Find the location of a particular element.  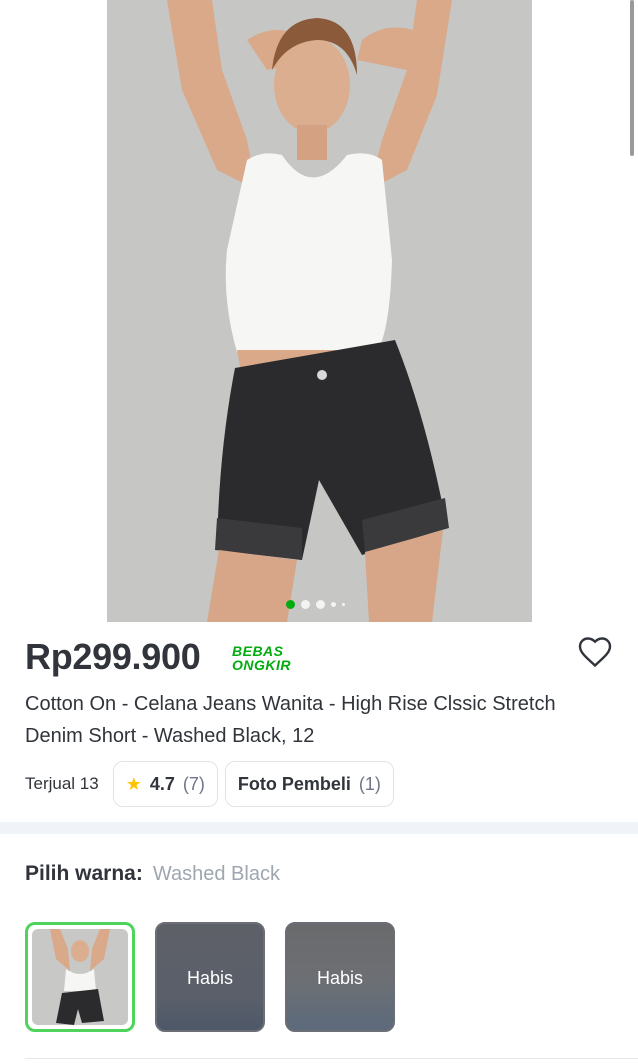

swatch-option-3: Habis is located at coordinates (340, 977).